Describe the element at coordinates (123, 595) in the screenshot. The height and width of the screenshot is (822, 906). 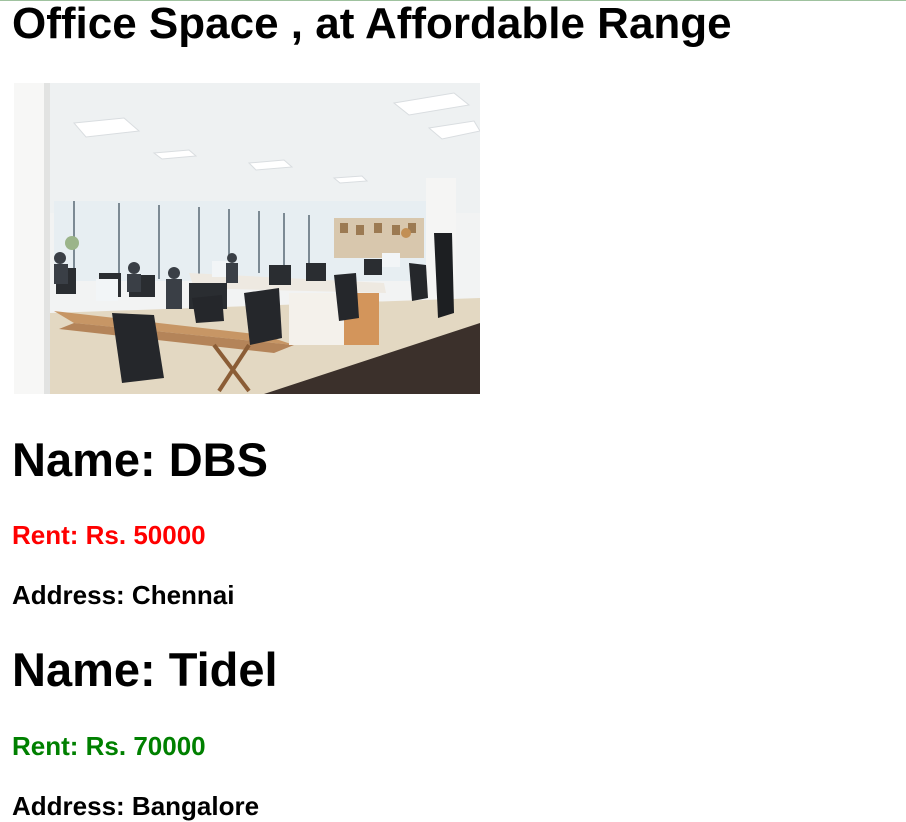
I see `office-address: Address: Chennai` at that location.